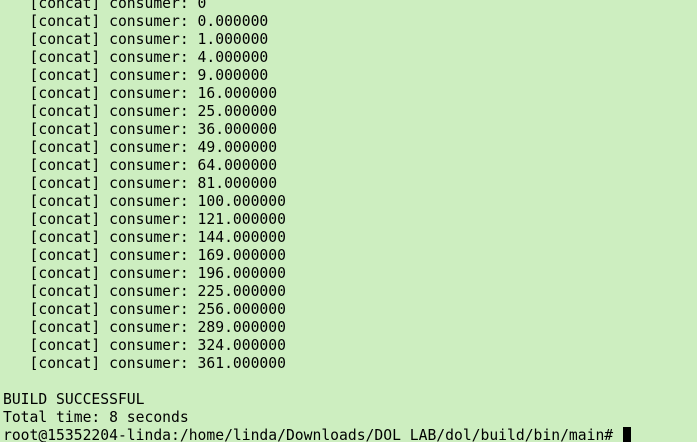 The width and height of the screenshot is (697, 442). What do you see at coordinates (105, 6) in the screenshot?
I see `terminal-line-partial: [concat] consumer: 0` at bounding box center [105, 6].